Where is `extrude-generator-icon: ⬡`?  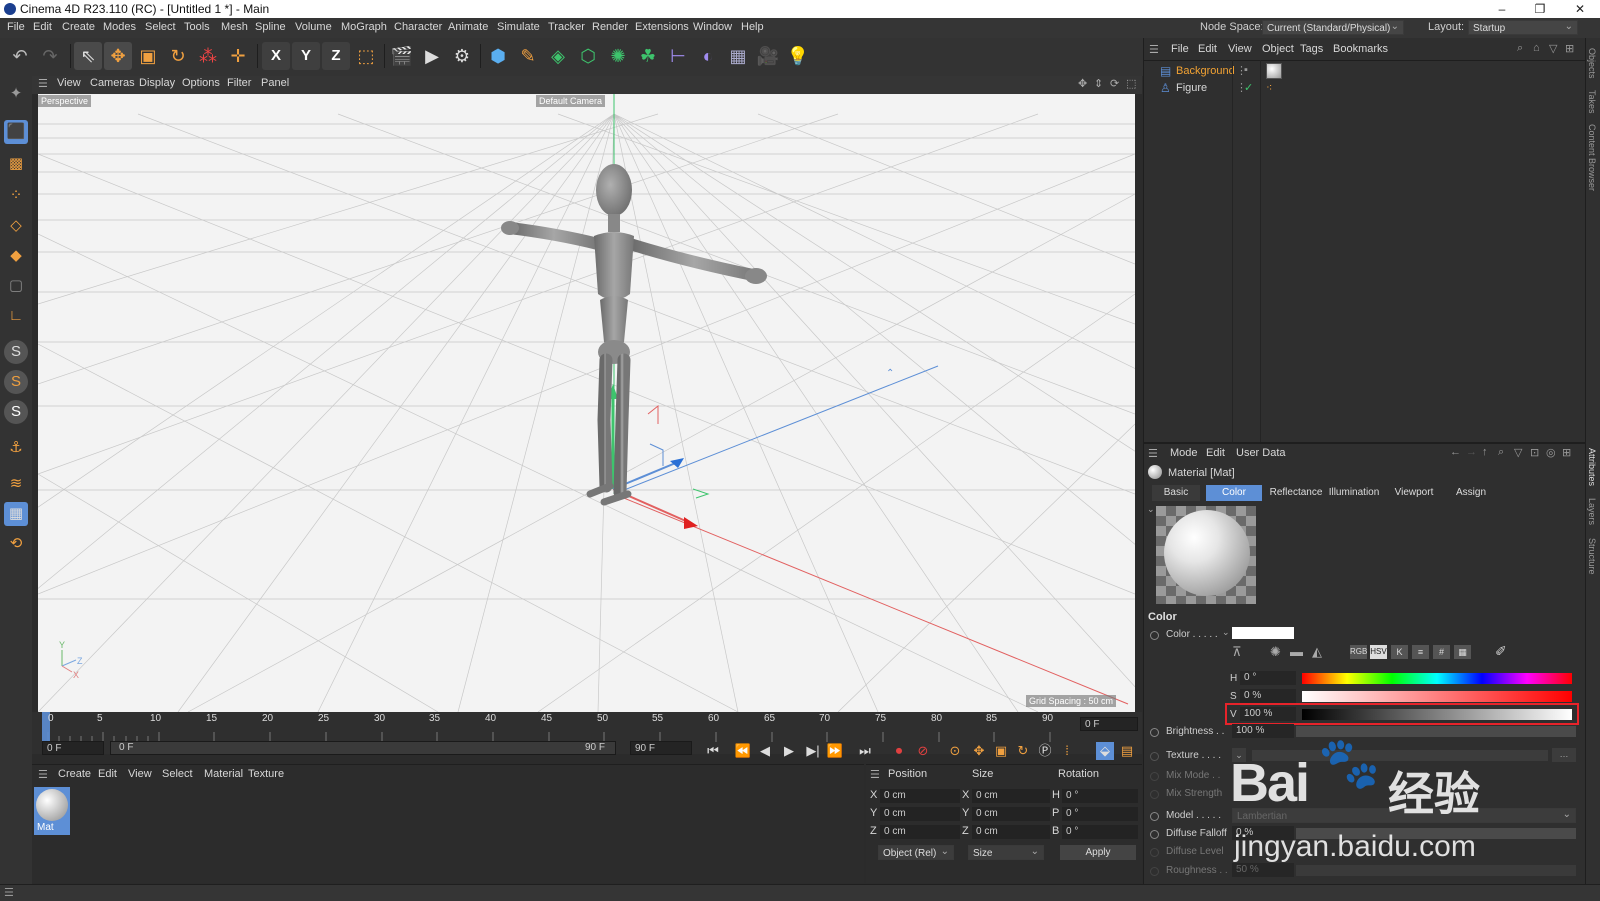 extrude-generator-icon: ⬡ is located at coordinates (588, 56).